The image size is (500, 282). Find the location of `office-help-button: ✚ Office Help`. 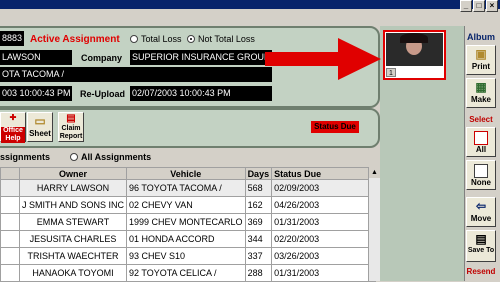

office-help-button: ✚ Office Help is located at coordinates (13, 127).